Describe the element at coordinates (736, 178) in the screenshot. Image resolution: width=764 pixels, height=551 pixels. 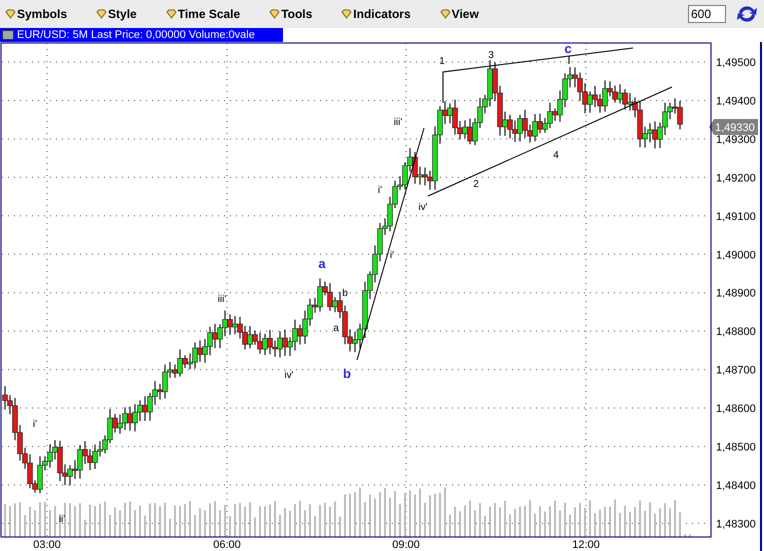
I see `price-axis-label: 1,49200` at that location.